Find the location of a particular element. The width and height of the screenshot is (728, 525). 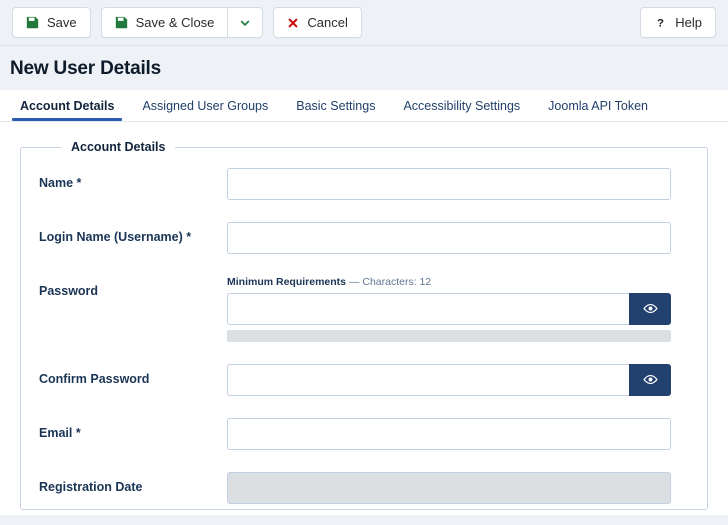

chevron-down-icon is located at coordinates (245, 23).